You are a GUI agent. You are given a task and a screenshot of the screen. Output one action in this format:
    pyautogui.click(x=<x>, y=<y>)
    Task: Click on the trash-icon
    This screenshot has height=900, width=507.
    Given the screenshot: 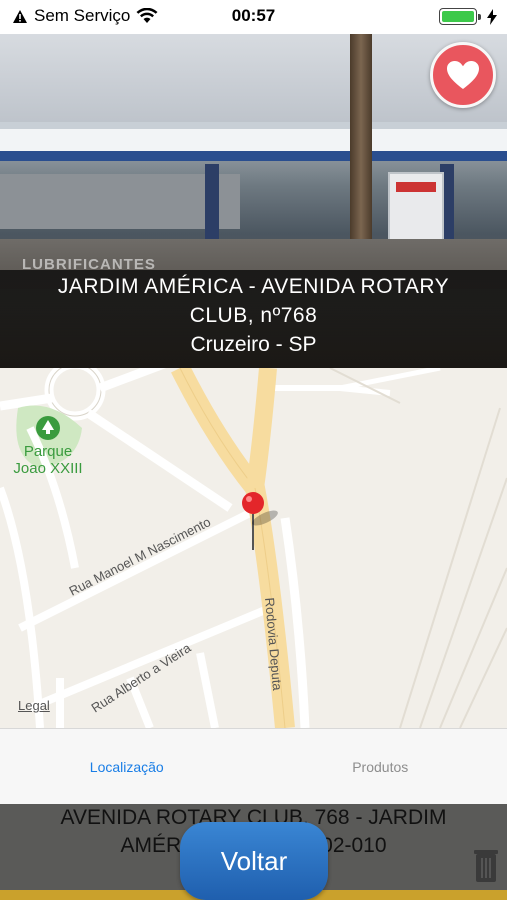 What is the action you would take?
    pyautogui.click(x=486, y=866)
    